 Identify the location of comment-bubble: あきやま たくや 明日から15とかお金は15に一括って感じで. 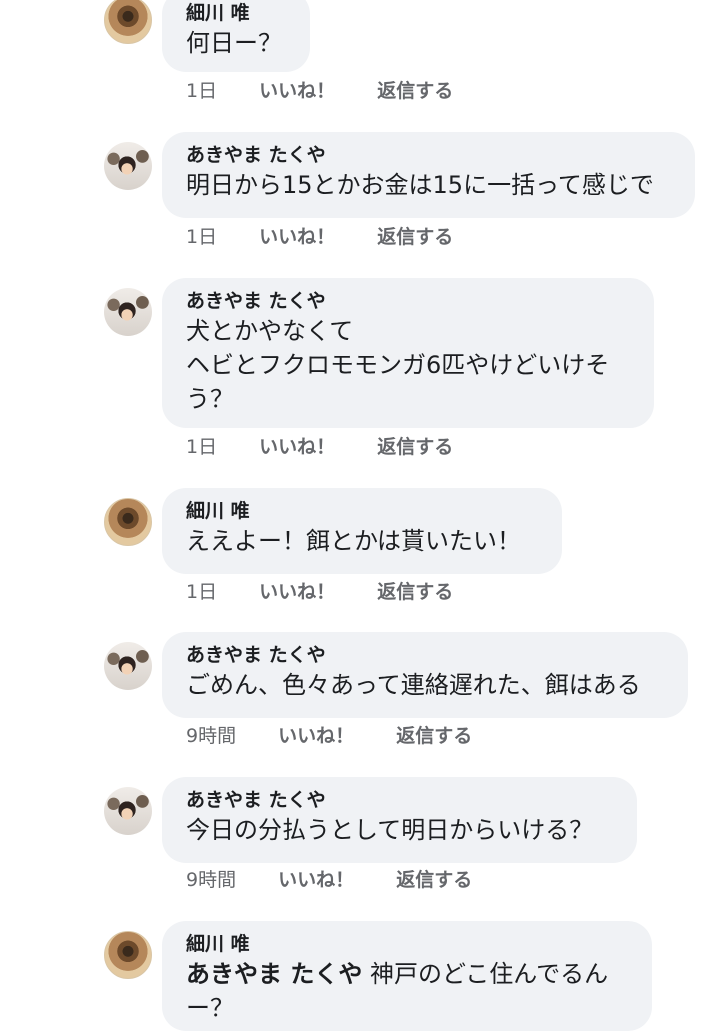
(428, 175).